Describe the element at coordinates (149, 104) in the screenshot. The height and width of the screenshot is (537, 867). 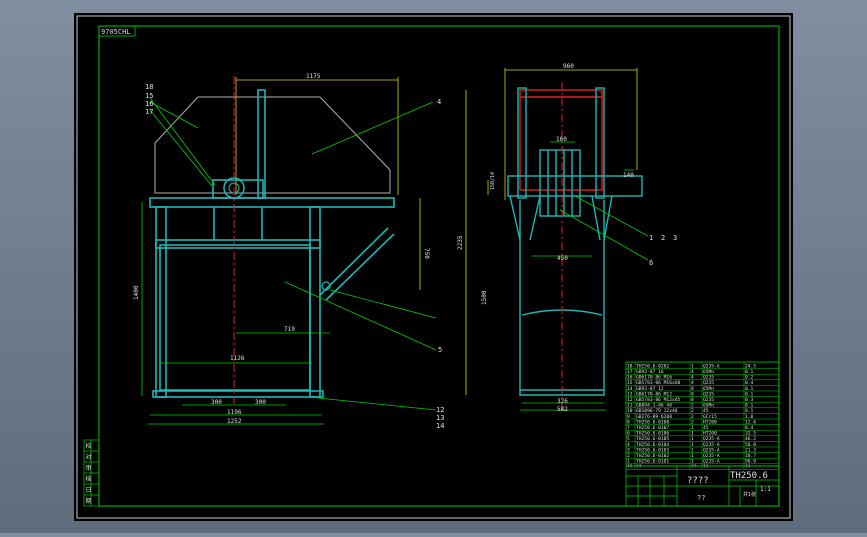
I see `part-16: 16` at that location.